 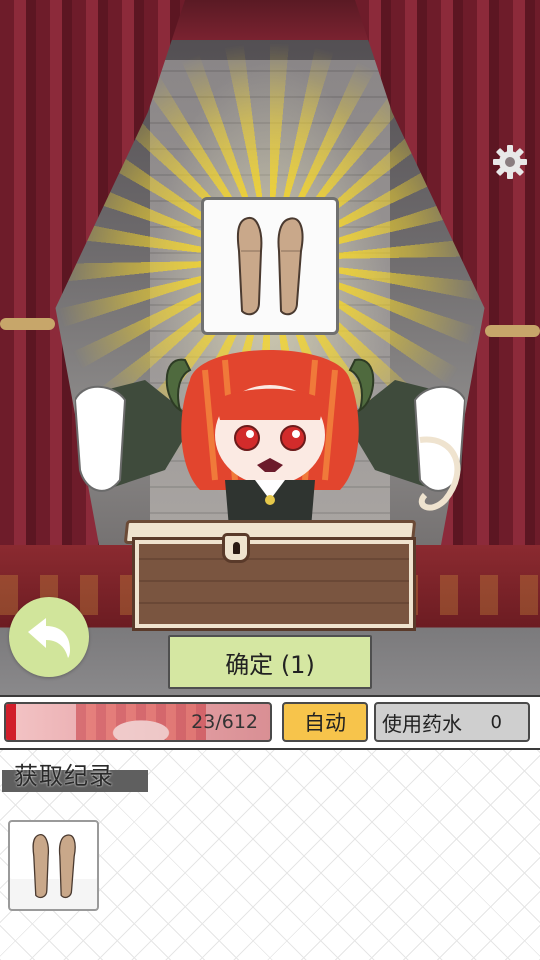 What do you see at coordinates (141, 722) in the screenshot?
I see `hp-bar-portrait` at bounding box center [141, 722].